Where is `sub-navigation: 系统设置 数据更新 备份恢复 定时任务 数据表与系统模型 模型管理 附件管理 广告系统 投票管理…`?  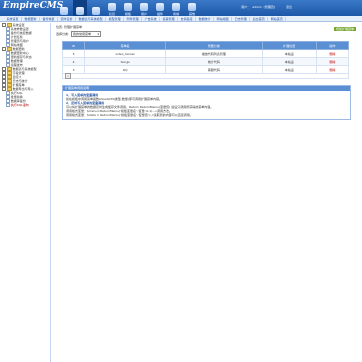
sub-navigation: 系统设置 数据更新 备份恢复 定时任务 数据表与系统模型 模型管理 附件管理 广告系统 投票管理… is located at coordinates (181, 19).